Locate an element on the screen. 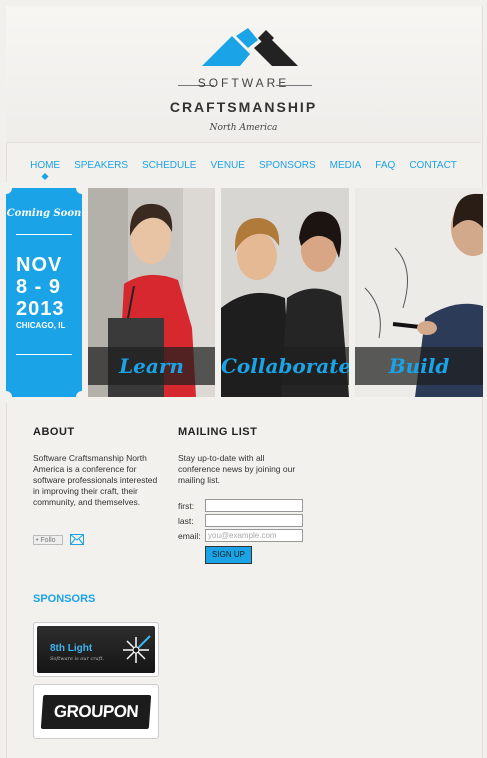 Image resolution: width=487 pixels, height=758 pixels. starburst-icon is located at coordinates (137, 649).